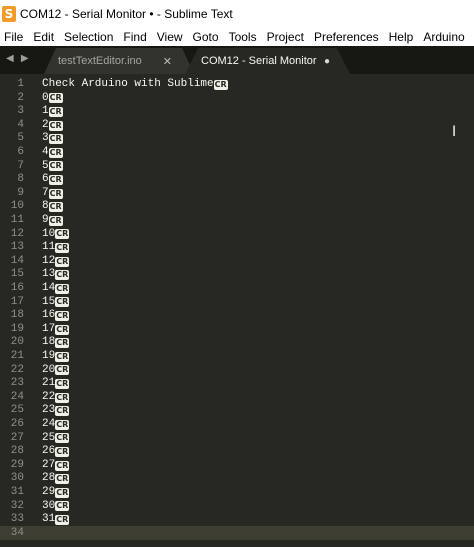  What do you see at coordinates (237, 479) in the screenshot?
I see `editor-line: 30 28 CR` at bounding box center [237, 479].